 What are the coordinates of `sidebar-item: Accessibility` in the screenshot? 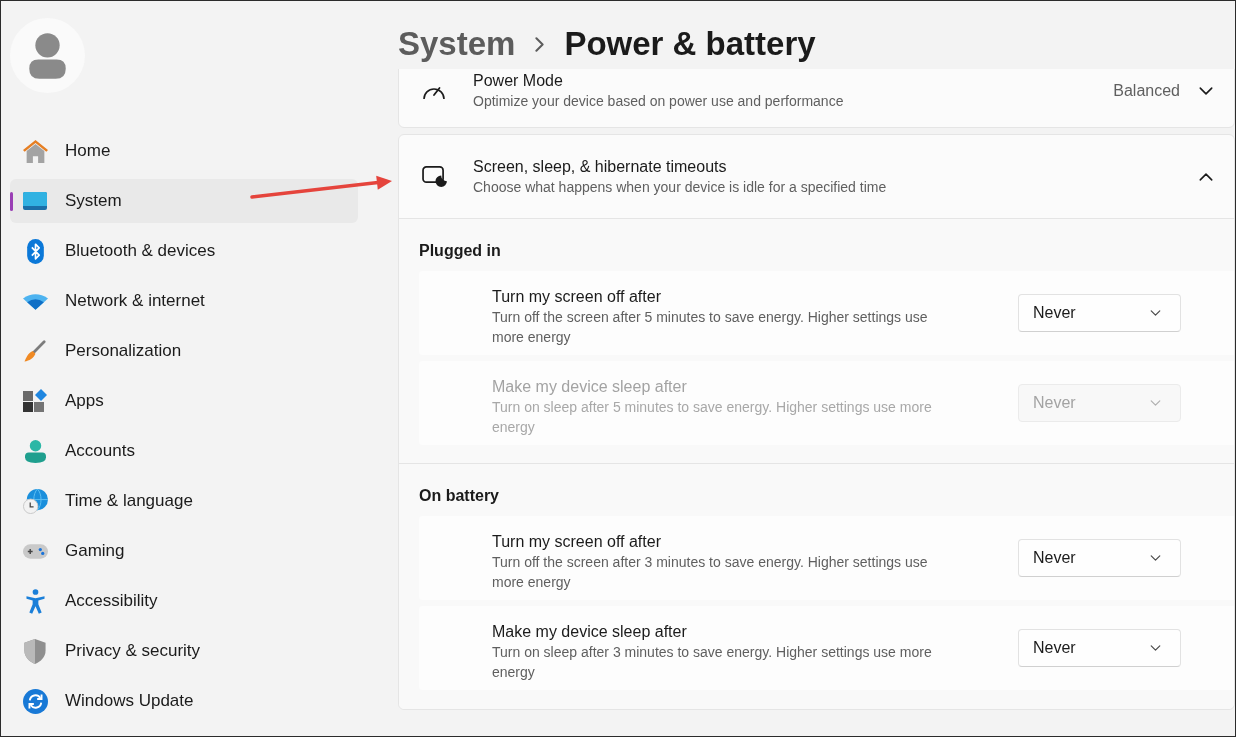 It's located at (184, 601).